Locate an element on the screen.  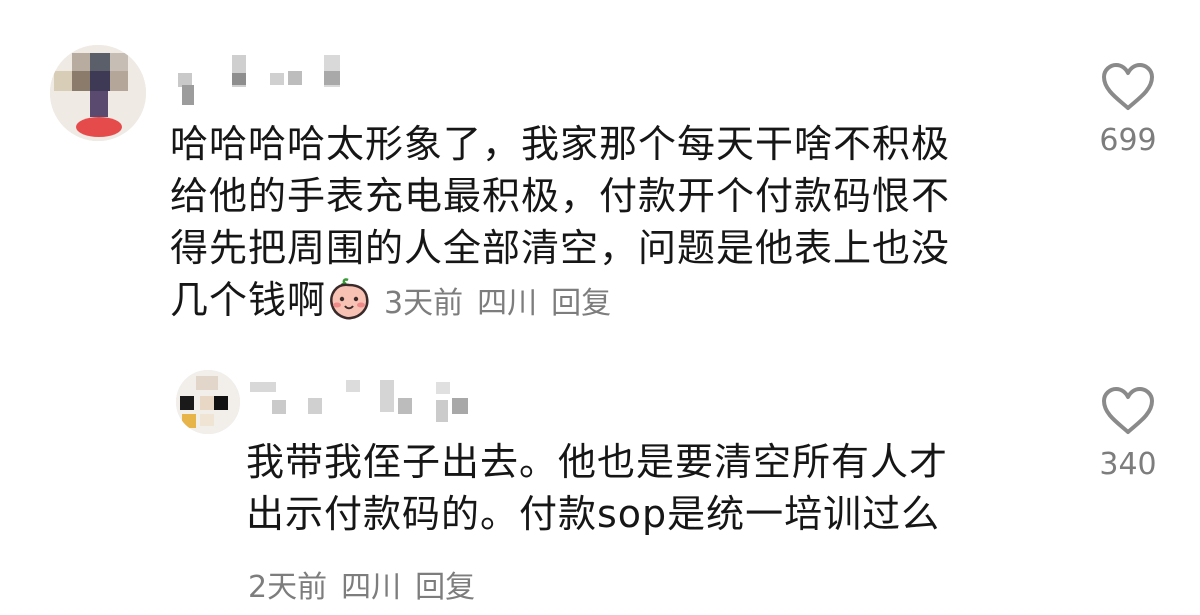
like-button: 699 is located at coordinates (1128, 110).